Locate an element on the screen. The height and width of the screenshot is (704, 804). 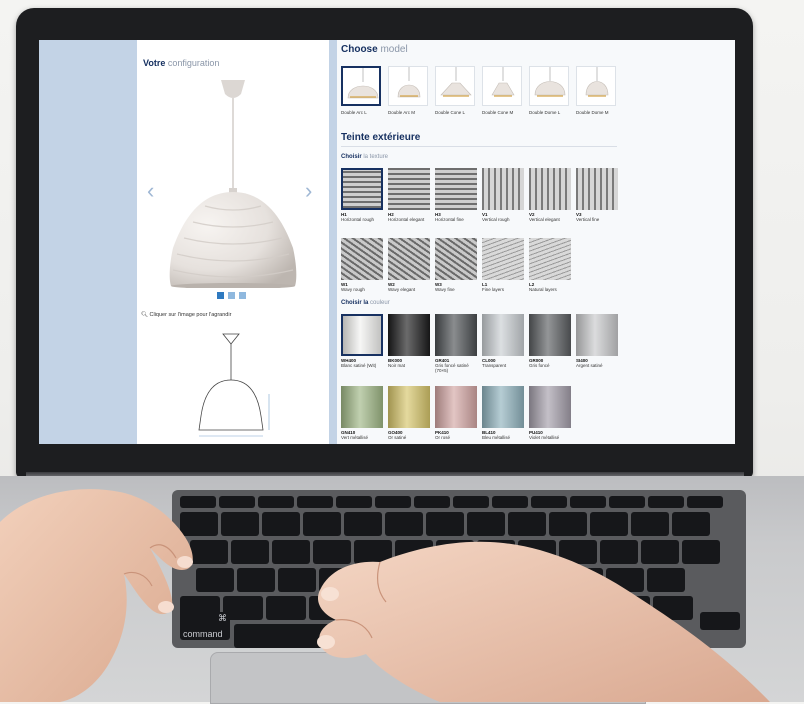
texture-heading-light: la texture is located at coordinates (376, 157).